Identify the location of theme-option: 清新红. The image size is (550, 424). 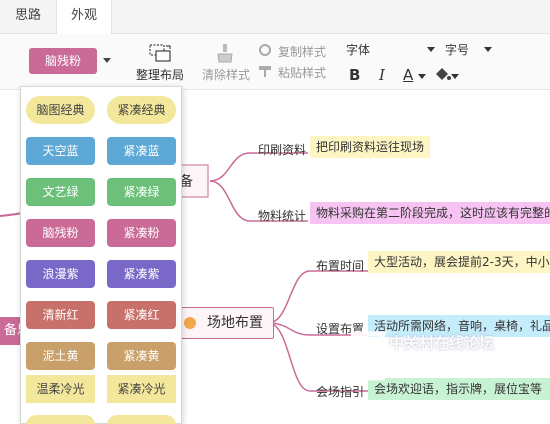
(60, 315).